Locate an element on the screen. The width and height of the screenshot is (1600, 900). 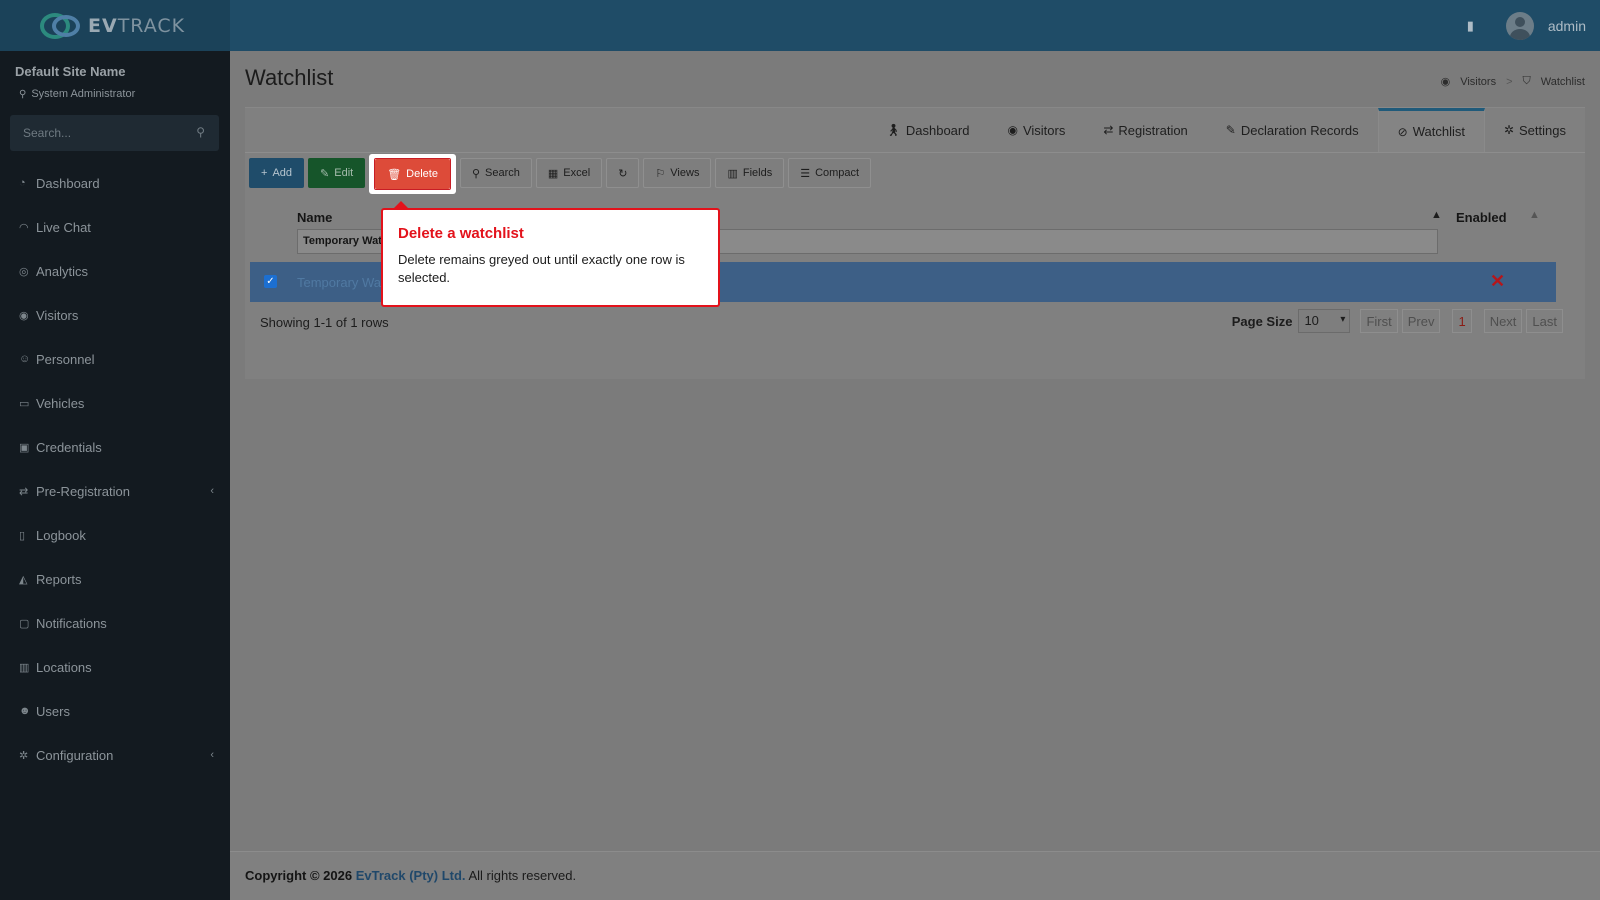
sidebar-item-vehicles: ▭ Vehicles is located at coordinates (115, 403).